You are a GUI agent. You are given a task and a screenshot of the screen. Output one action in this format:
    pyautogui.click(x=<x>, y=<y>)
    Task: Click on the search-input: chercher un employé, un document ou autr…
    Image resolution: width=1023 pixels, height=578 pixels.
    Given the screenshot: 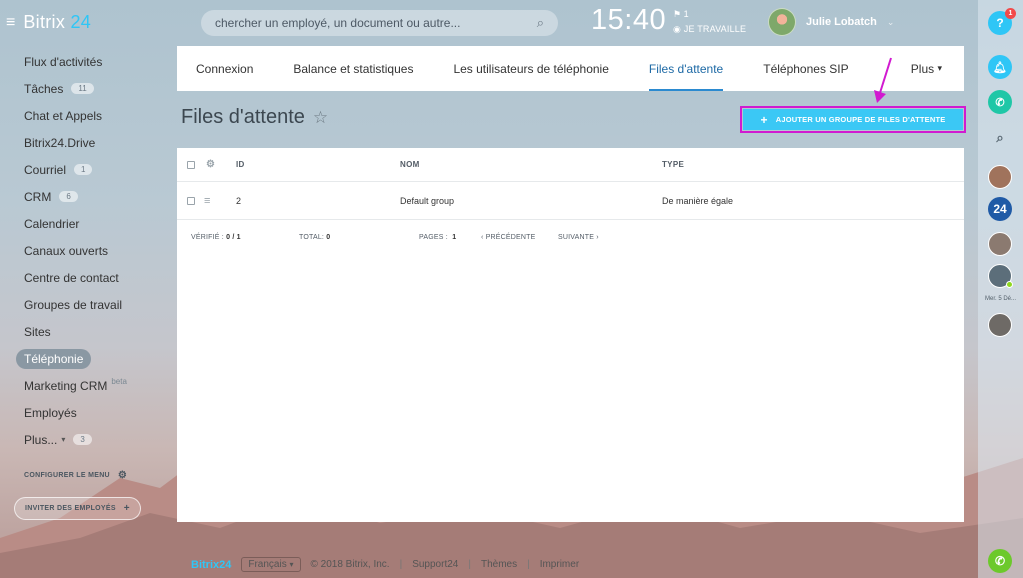 What is the action you would take?
    pyautogui.click(x=379, y=23)
    